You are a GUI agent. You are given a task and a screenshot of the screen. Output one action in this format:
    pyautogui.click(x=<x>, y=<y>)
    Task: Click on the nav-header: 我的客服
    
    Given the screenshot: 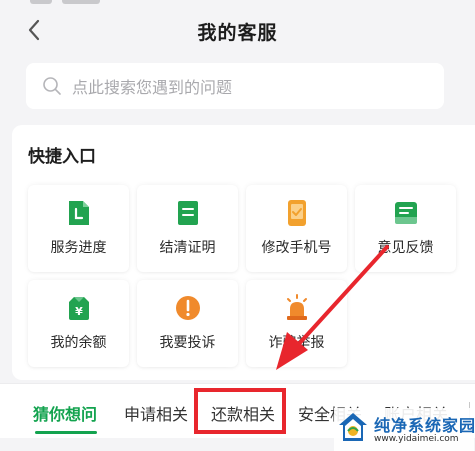 What is the action you would take?
    pyautogui.click(x=237, y=30)
    